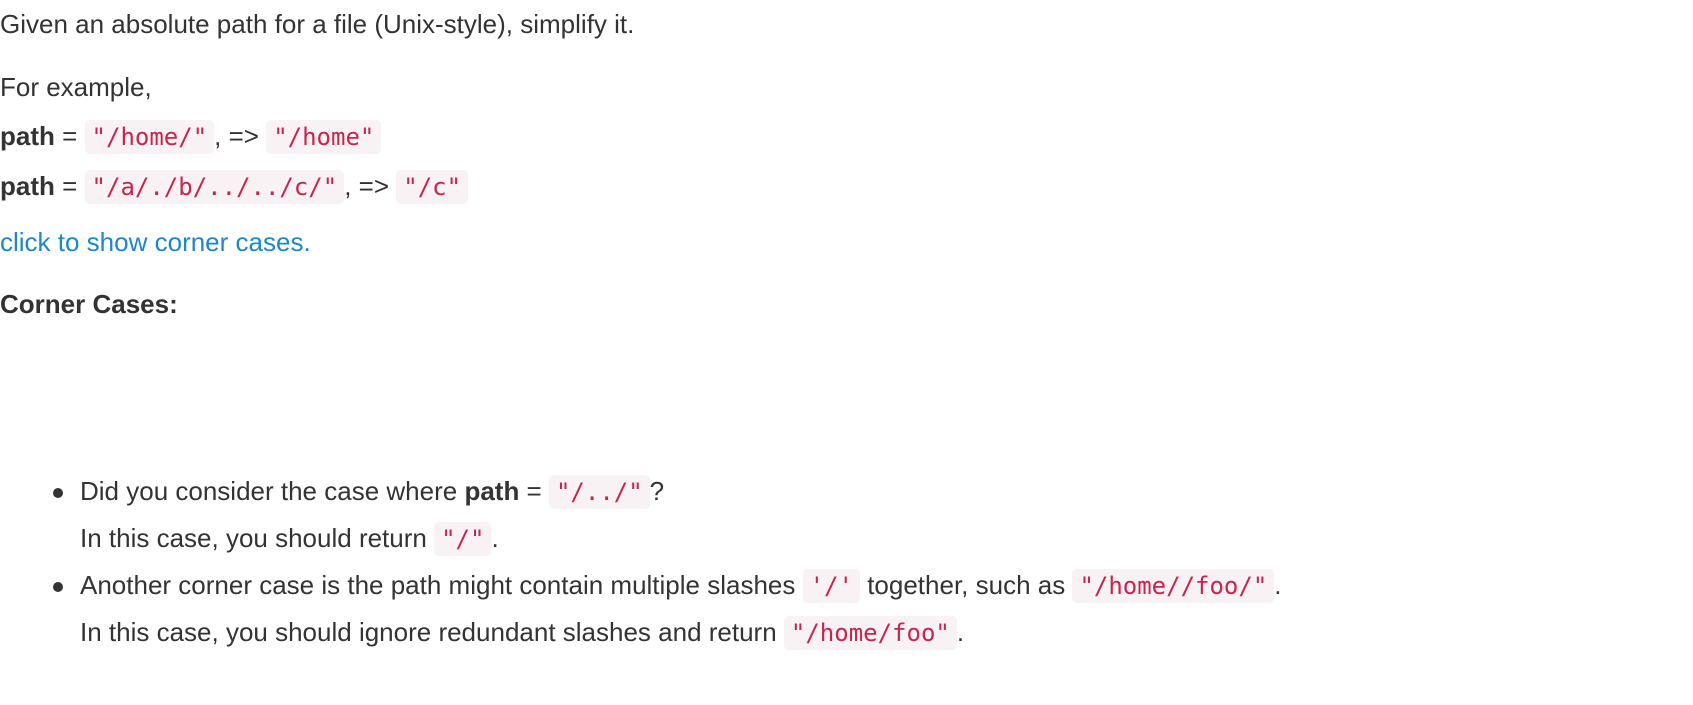  What do you see at coordinates (272, 491) in the screenshot?
I see `case-1-text-before: Did you consider the case where` at bounding box center [272, 491].